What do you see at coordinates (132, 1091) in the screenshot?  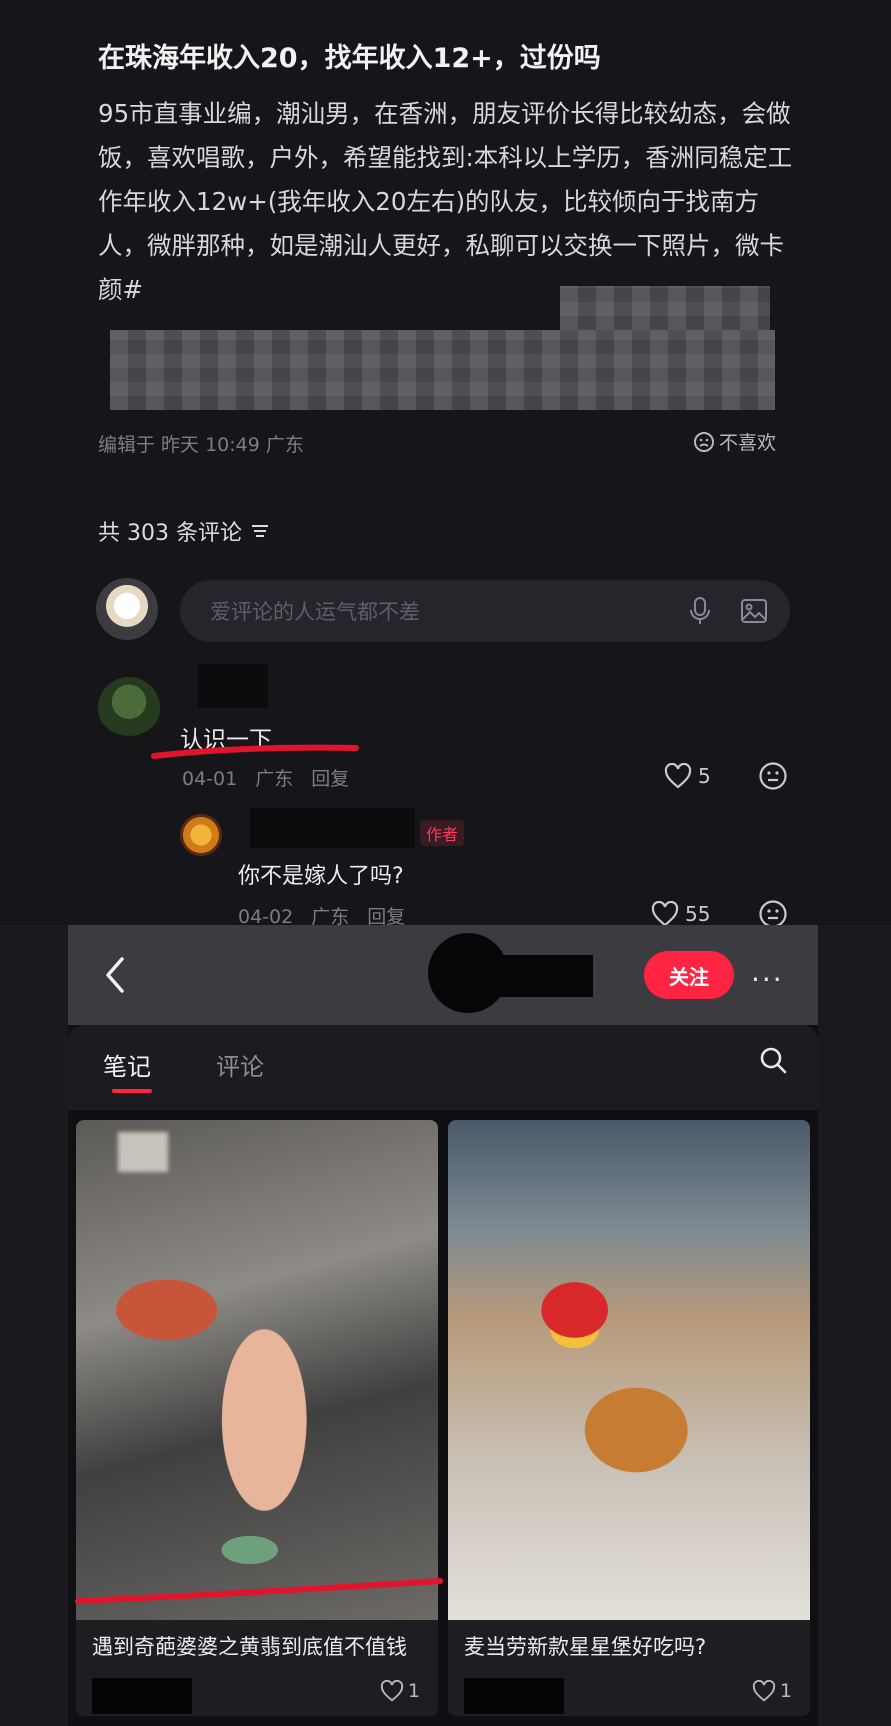 I see `active-tab-indicator` at bounding box center [132, 1091].